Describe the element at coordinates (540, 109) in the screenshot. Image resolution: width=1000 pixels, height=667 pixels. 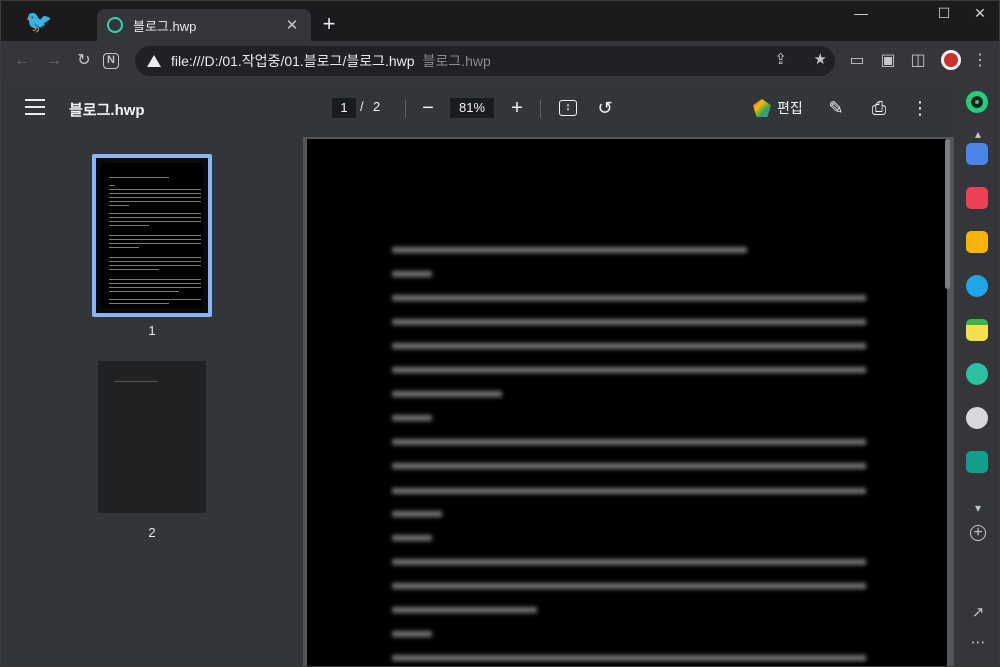
I see `divider` at that location.